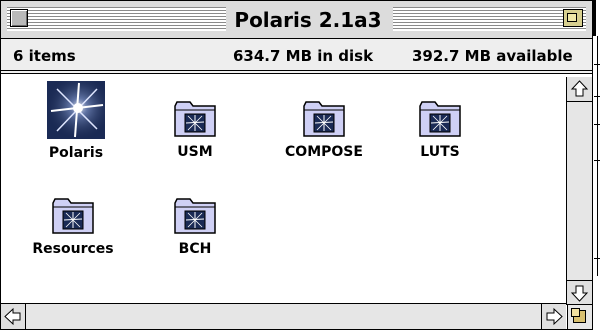 This screenshot has height=333, width=601. I want to click on close-box-button, so click(19, 18).